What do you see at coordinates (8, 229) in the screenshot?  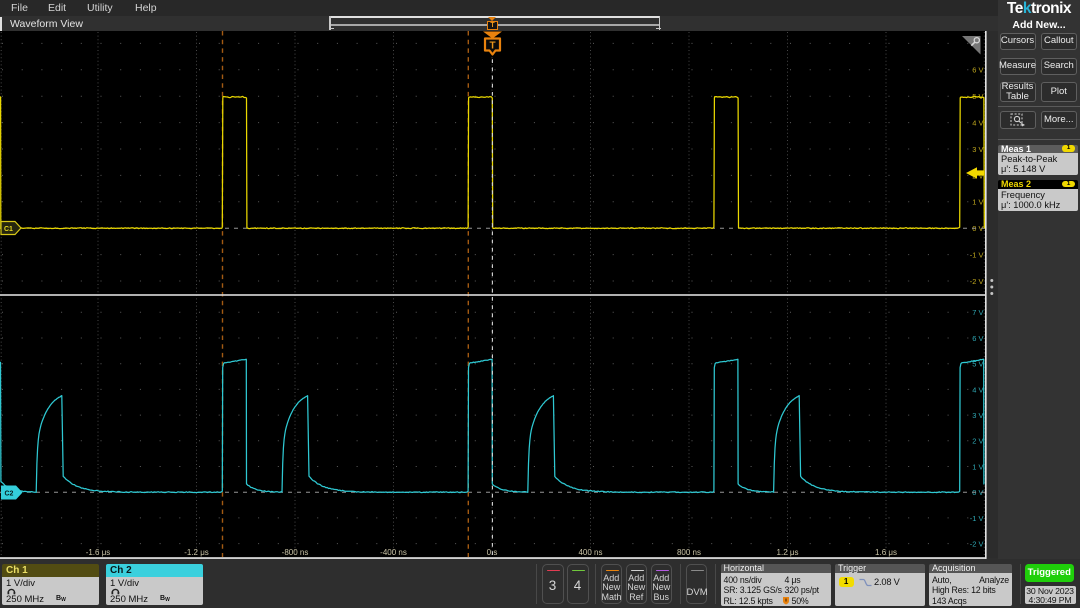 I see `svg-text: C1` at bounding box center [8, 229].